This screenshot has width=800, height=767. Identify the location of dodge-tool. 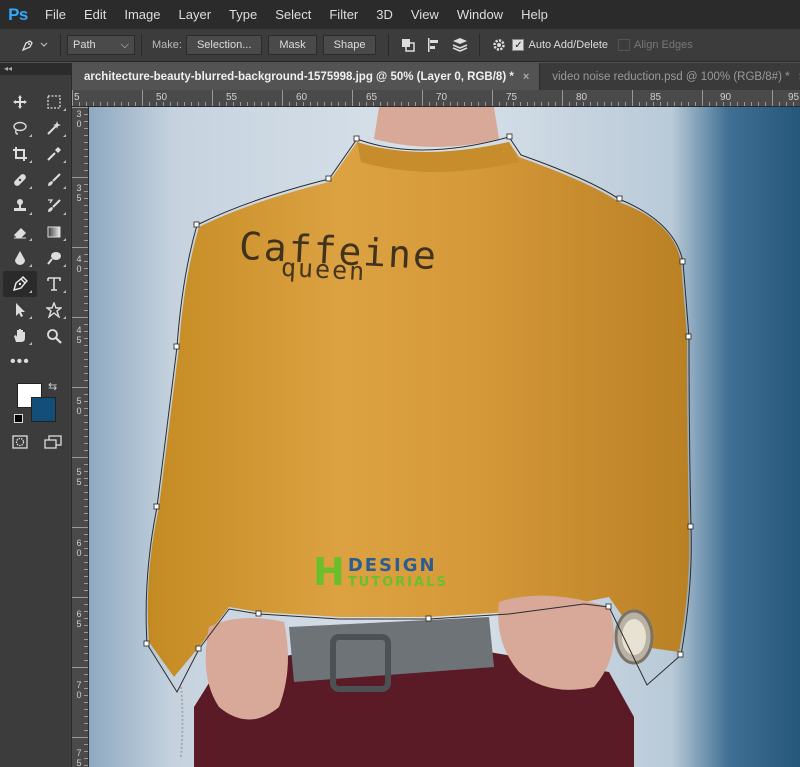
(54, 258).